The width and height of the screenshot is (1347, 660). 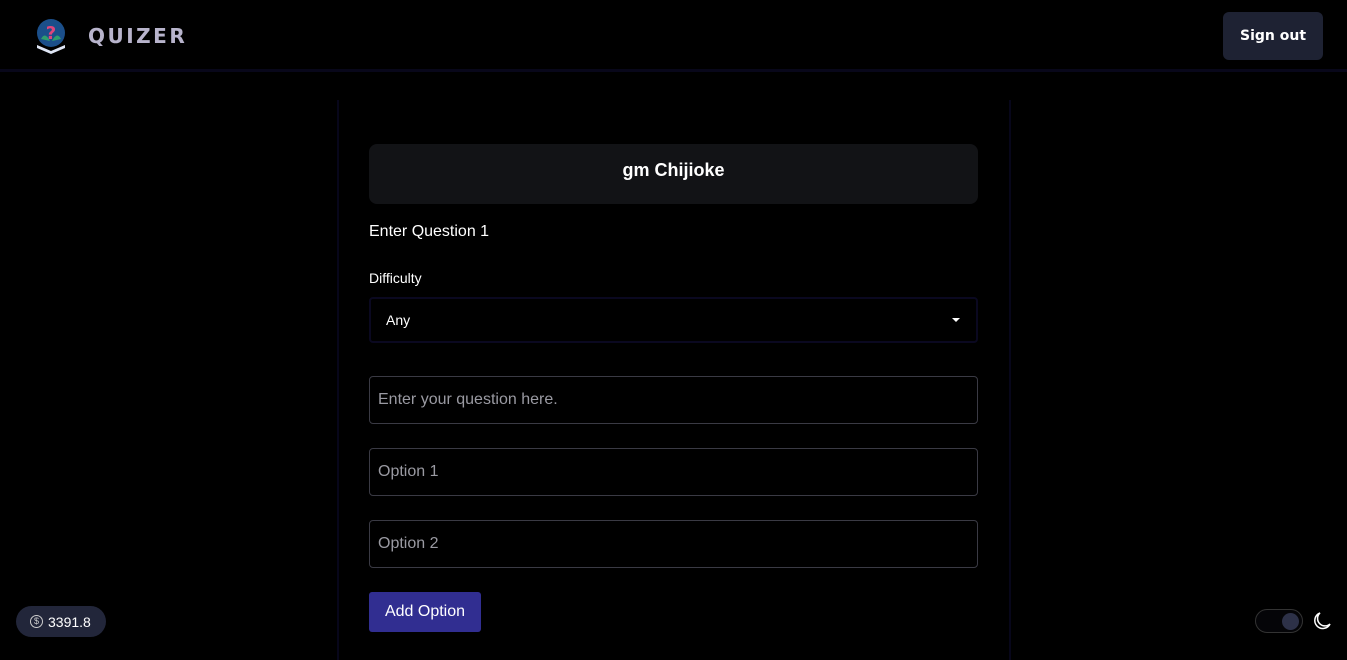 What do you see at coordinates (673, 400) in the screenshot?
I see `question-input` at bounding box center [673, 400].